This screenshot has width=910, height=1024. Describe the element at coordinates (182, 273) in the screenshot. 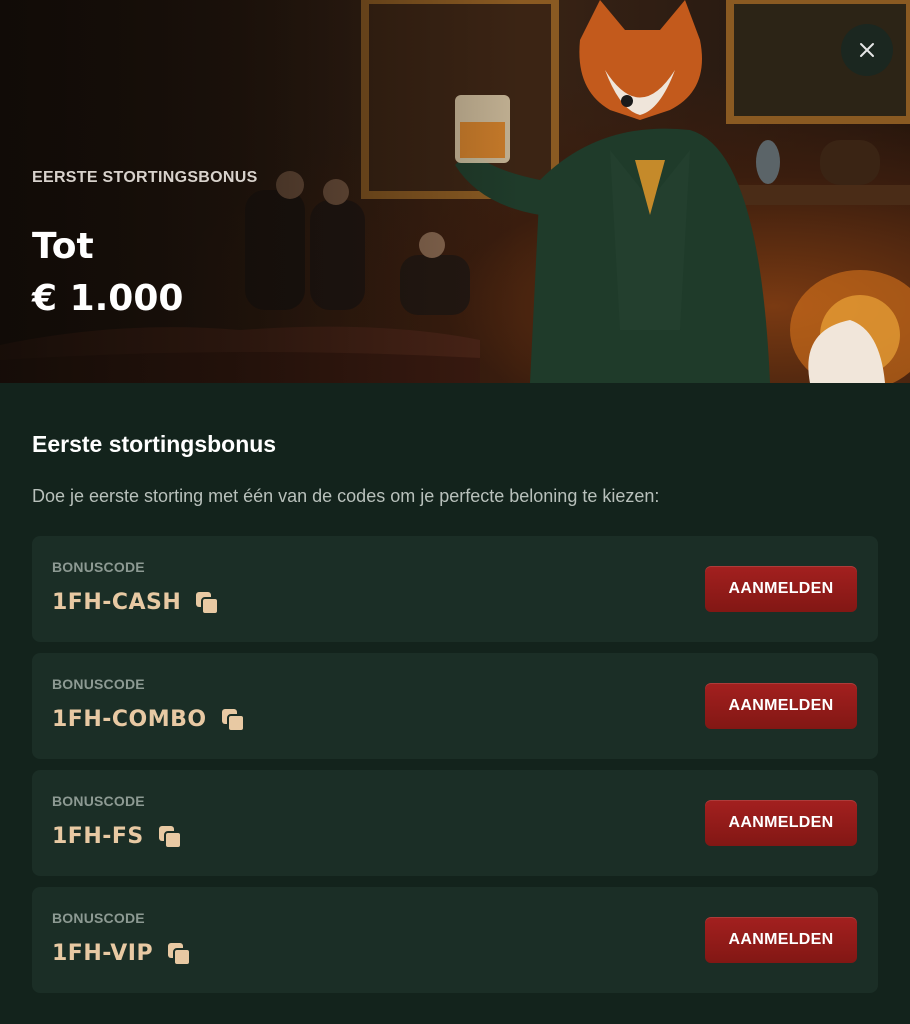

I see `hero-title: Tot € 1.000` at that location.